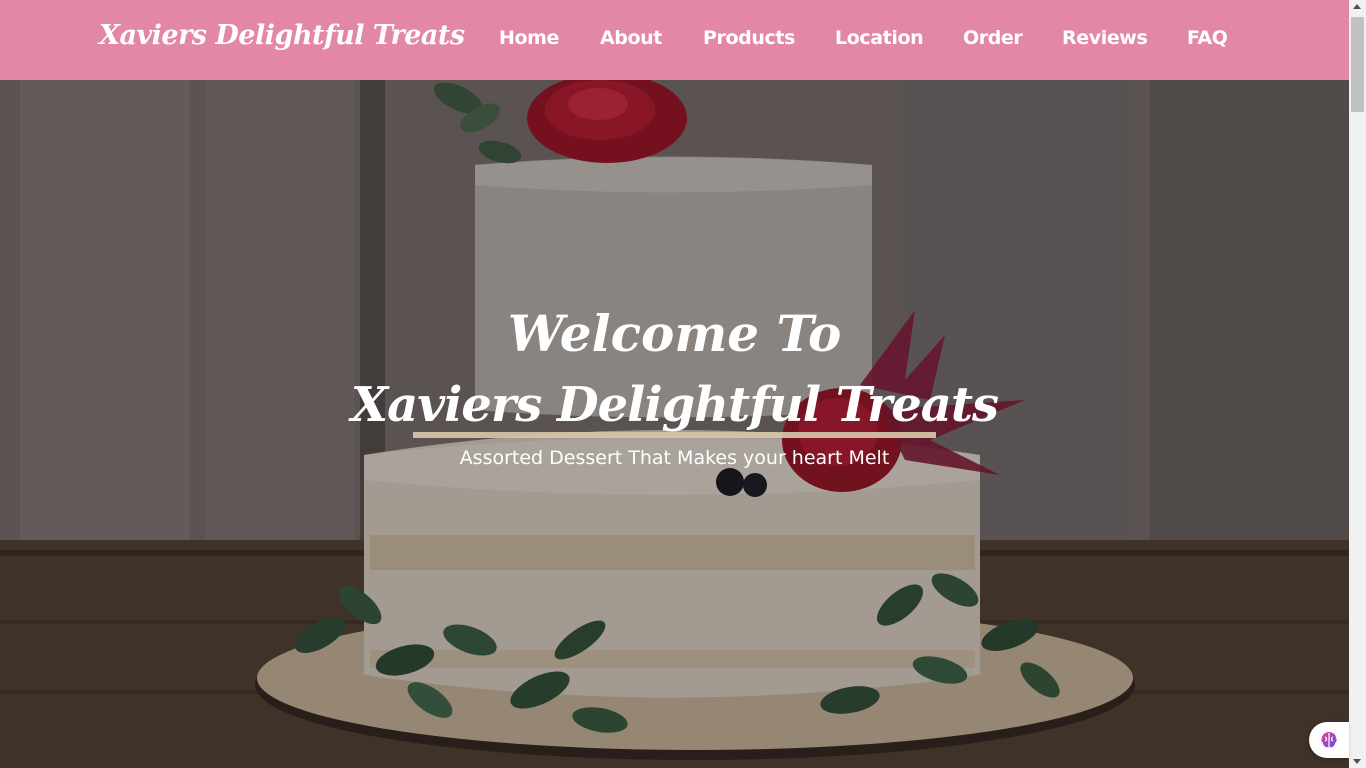 This screenshot has width=1366, height=768. Describe the element at coordinates (749, 38) in the screenshot. I see `nav-products-link: Products` at that location.